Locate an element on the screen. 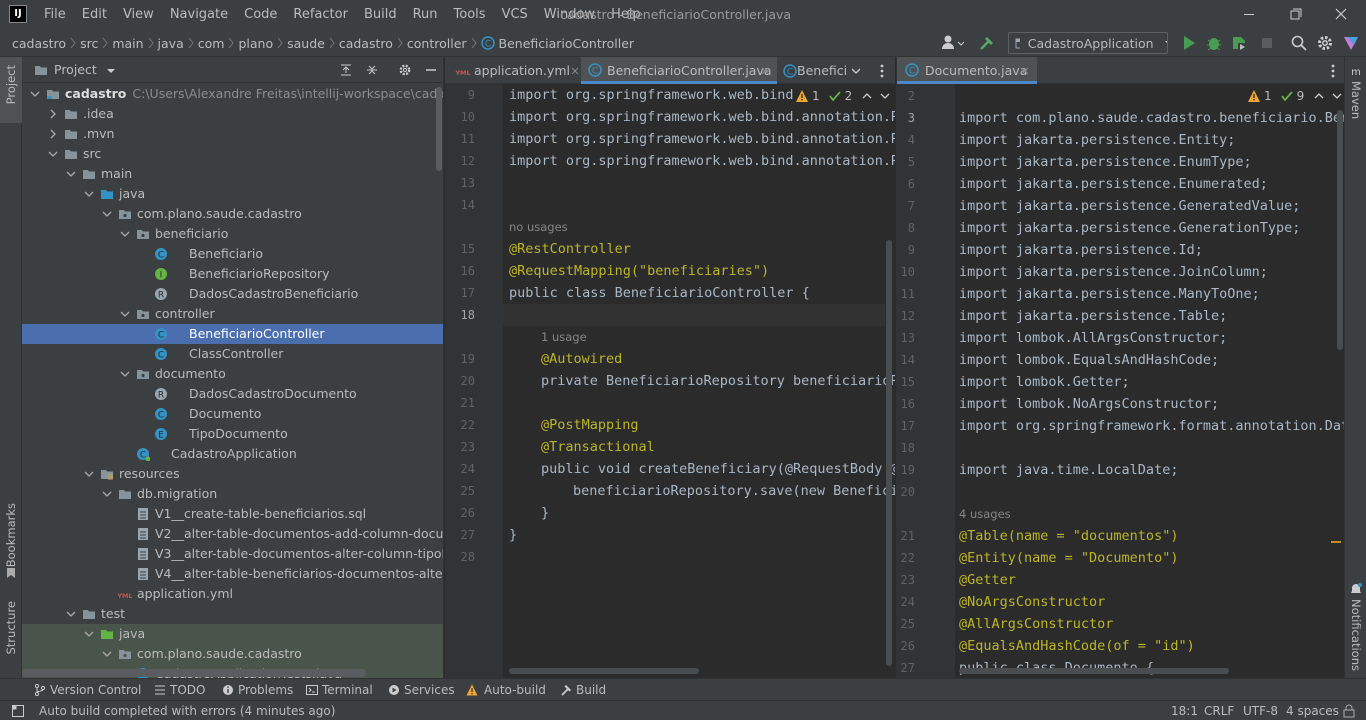 This screenshot has width=1366, height=720. tree-item-record: R DadosCadastroBeneficiario is located at coordinates (232, 294).